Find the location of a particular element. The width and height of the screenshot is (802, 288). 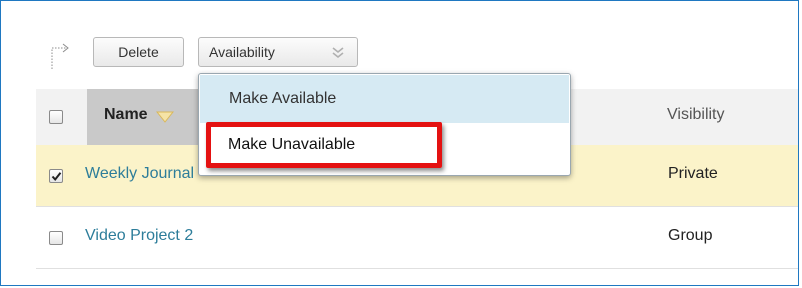

make-available-label: Make Available is located at coordinates (283, 98).